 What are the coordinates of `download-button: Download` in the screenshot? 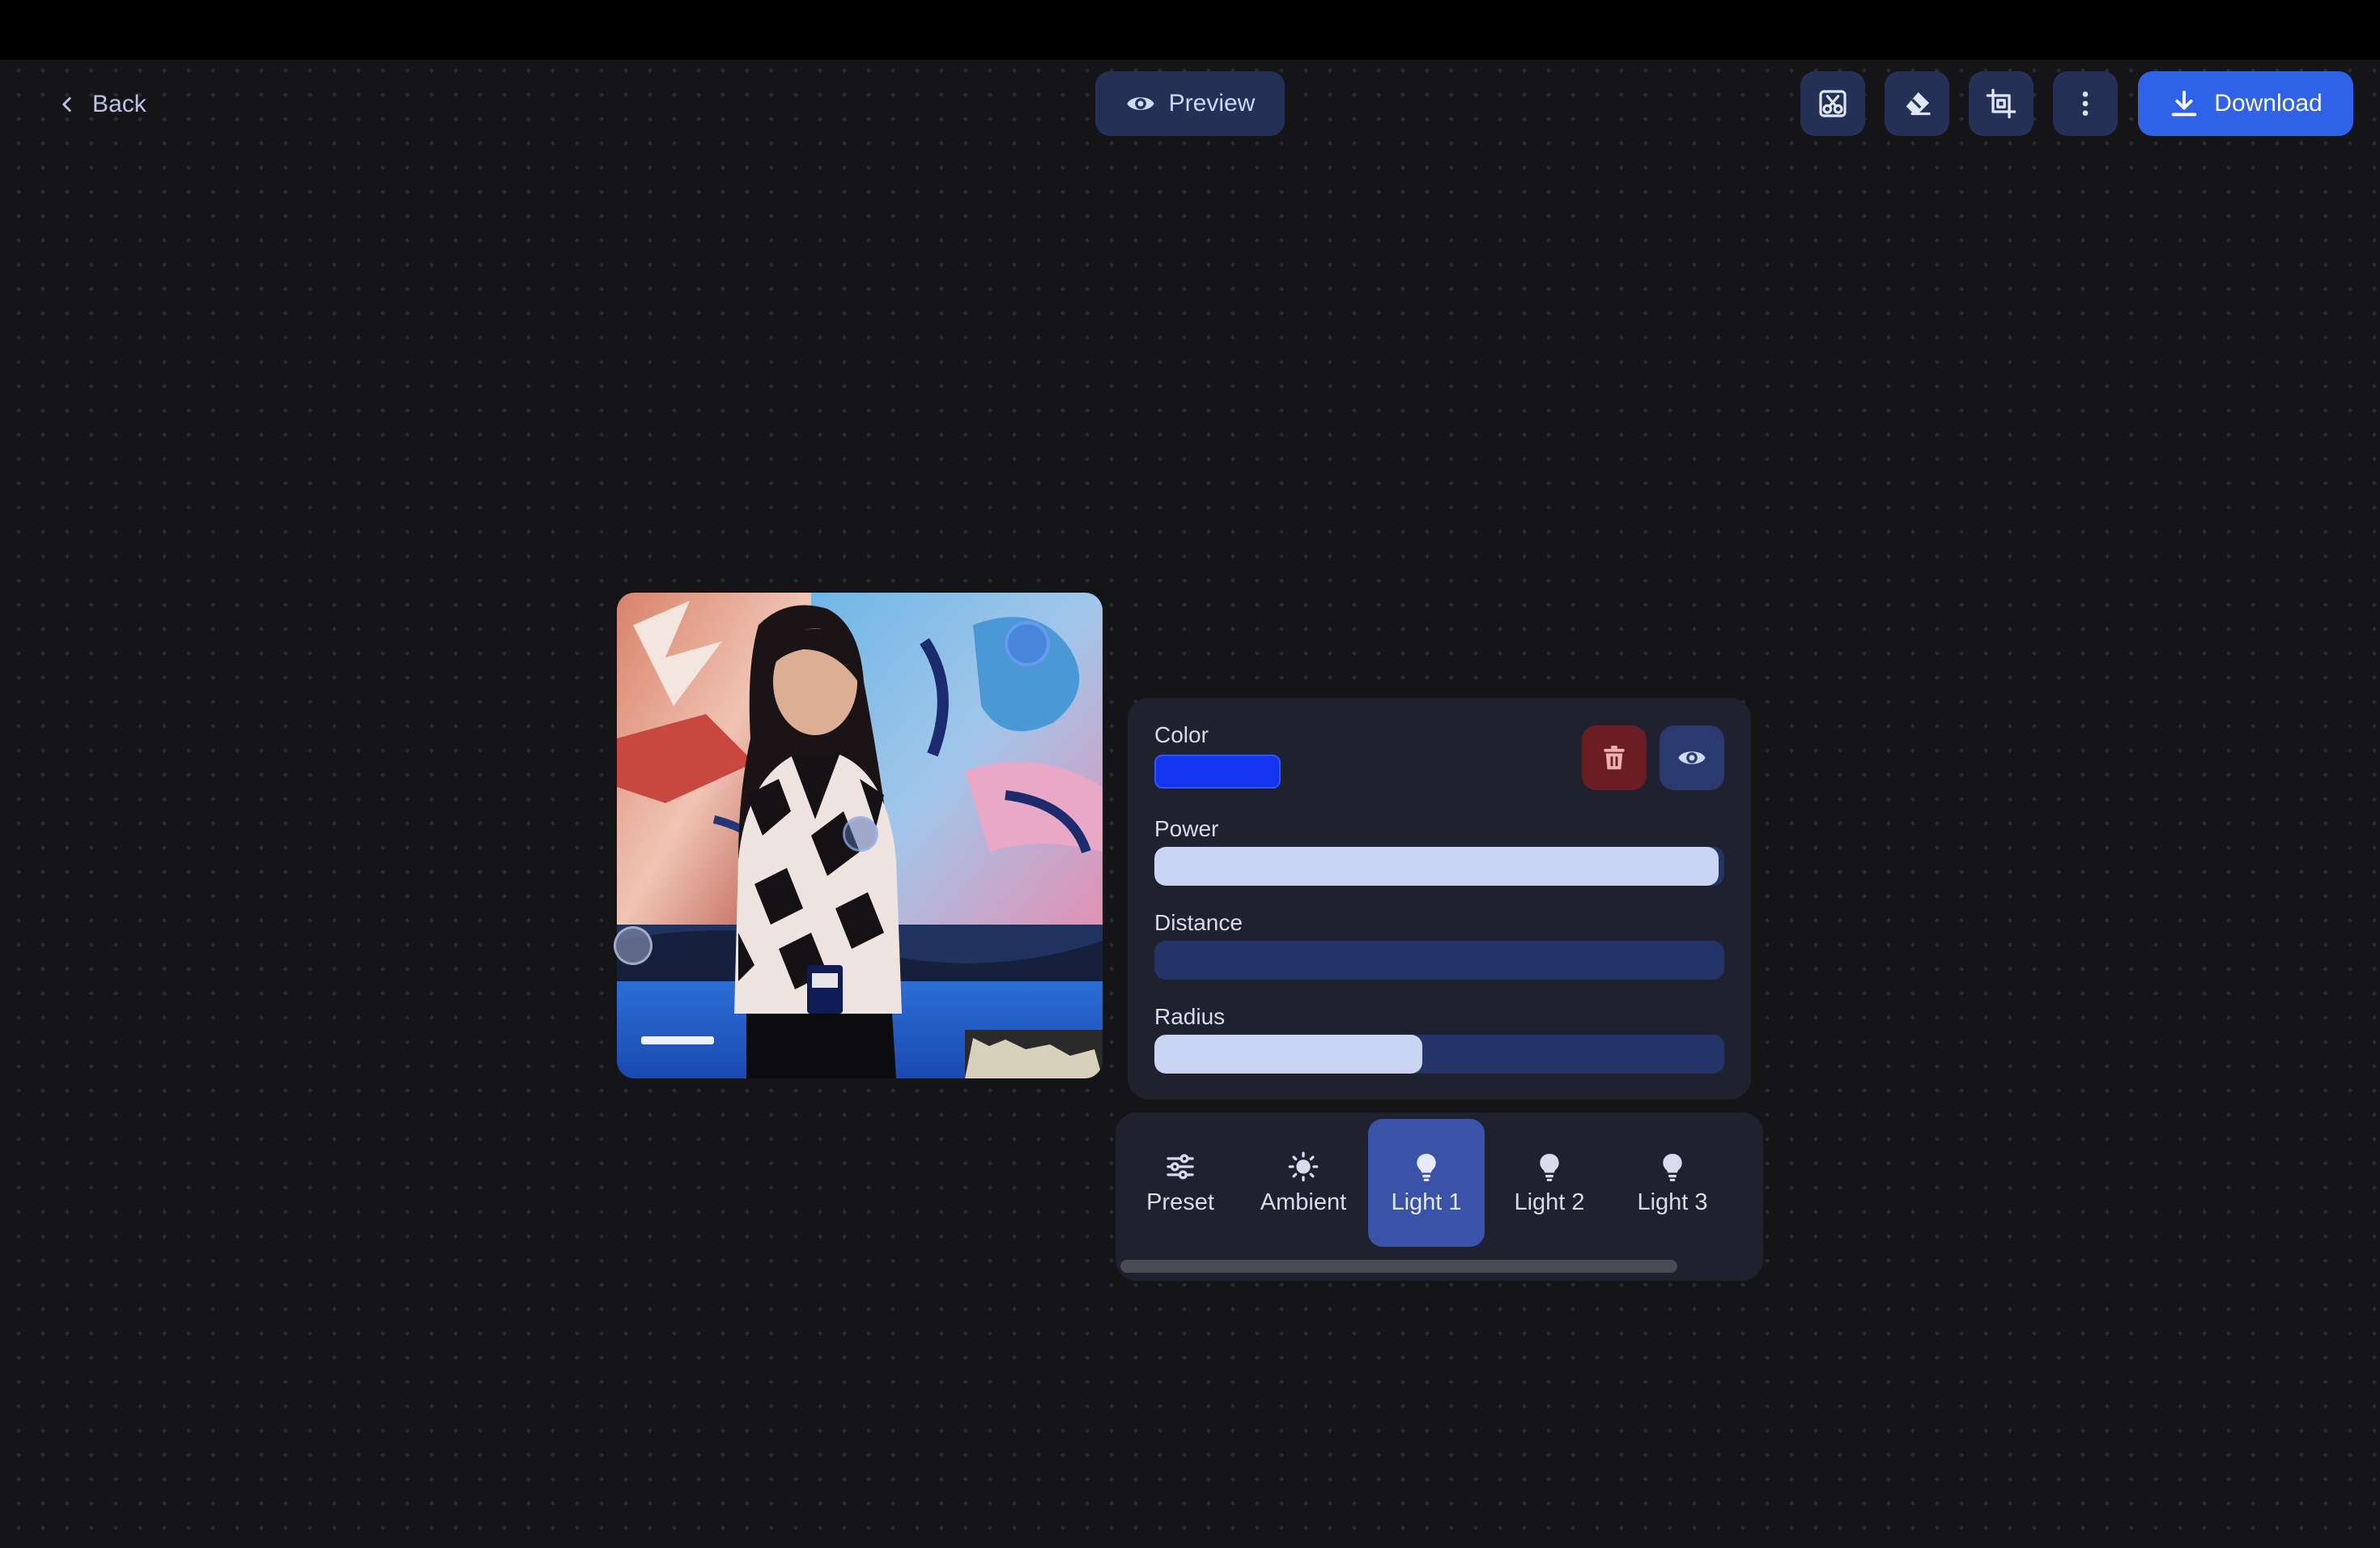 It's located at (2245, 104).